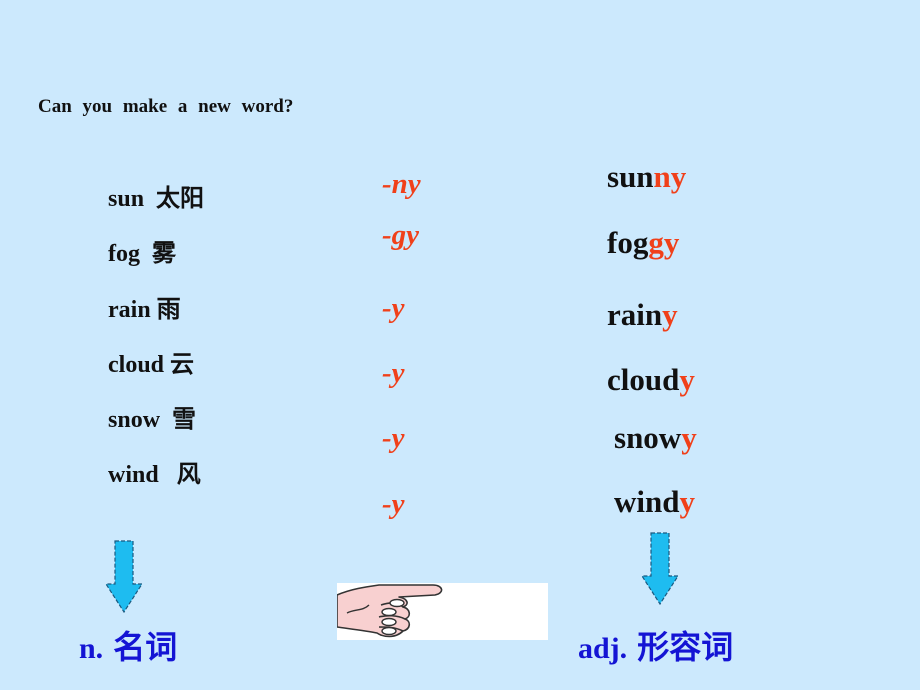  I want to click on noun-translation: 雪, so click(184, 419).